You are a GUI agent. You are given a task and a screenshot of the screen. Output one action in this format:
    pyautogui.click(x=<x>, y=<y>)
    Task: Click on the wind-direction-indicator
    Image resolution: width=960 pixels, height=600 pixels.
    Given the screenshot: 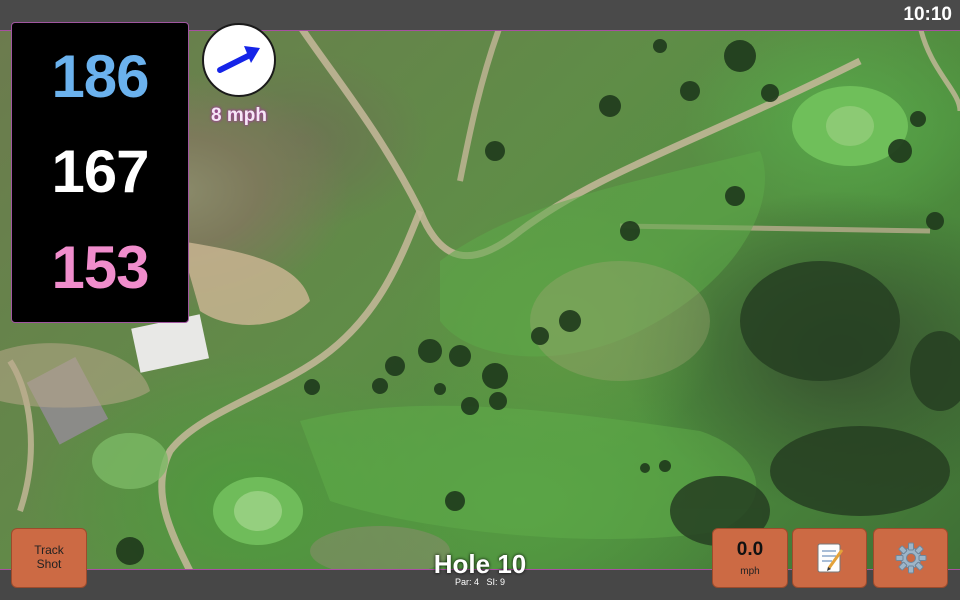 What is the action you would take?
    pyautogui.click(x=239, y=60)
    